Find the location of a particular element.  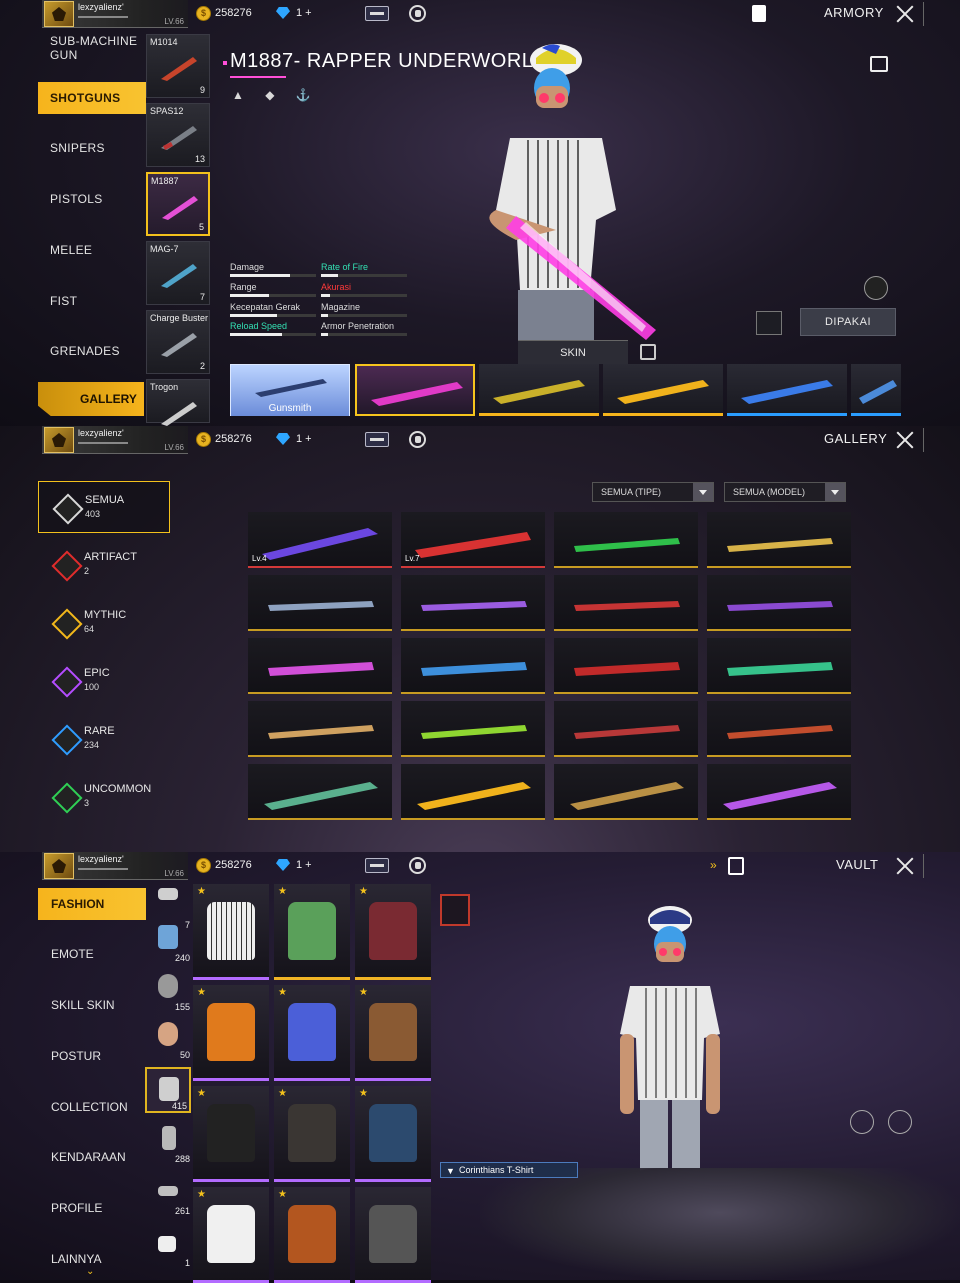

chevron-right-icon: » is located at coordinates (713, 865).